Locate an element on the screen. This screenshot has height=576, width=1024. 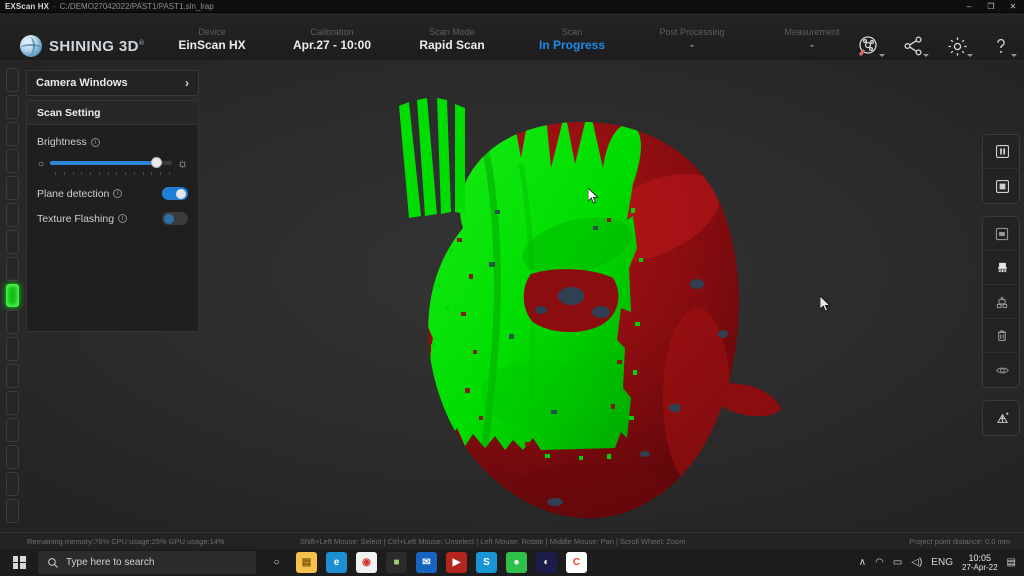
mouse-cursor is located at coordinates (593, 198).